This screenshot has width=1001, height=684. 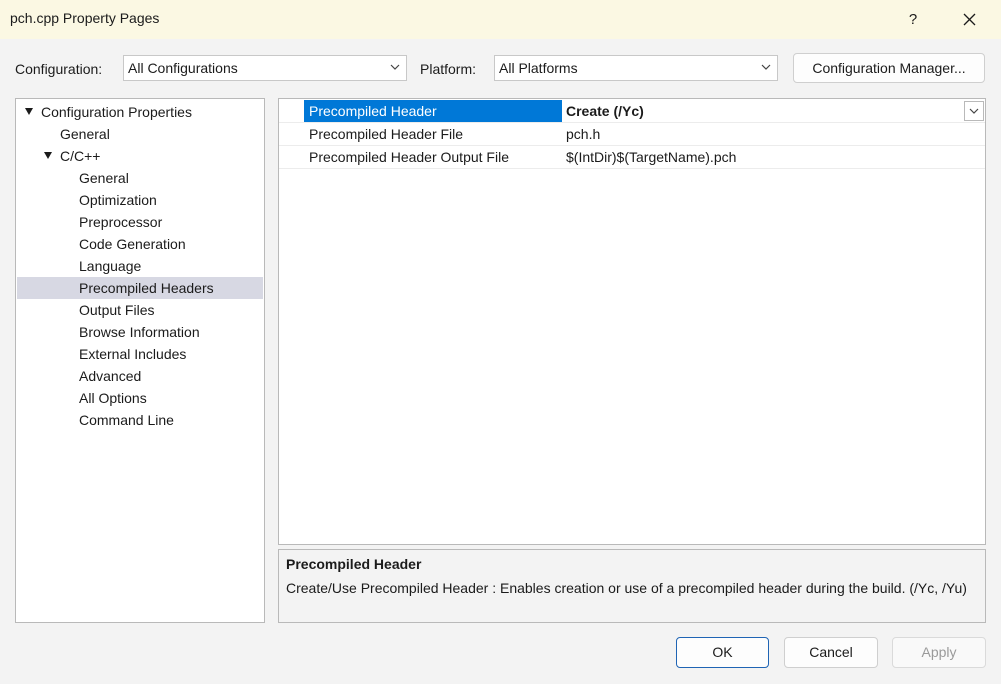 I want to click on tree-item-label: Browse Information, so click(x=139, y=332).